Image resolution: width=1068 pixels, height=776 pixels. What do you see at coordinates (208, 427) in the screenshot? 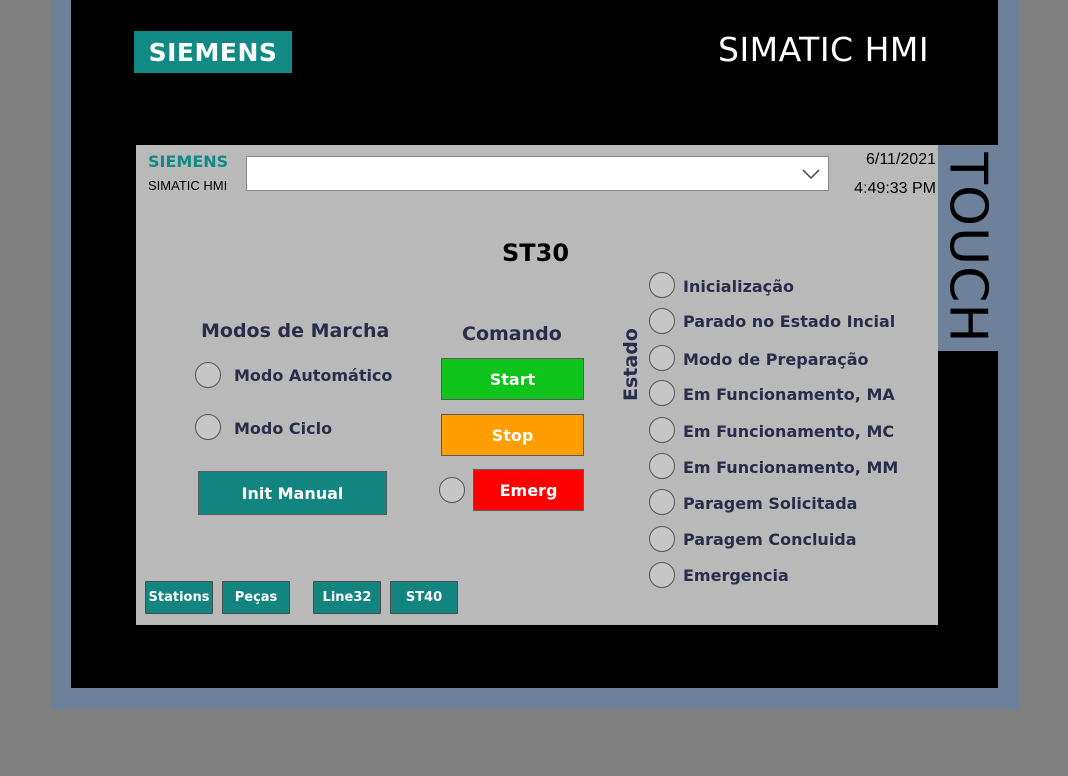
I see `modo-ciclo-lamp` at bounding box center [208, 427].